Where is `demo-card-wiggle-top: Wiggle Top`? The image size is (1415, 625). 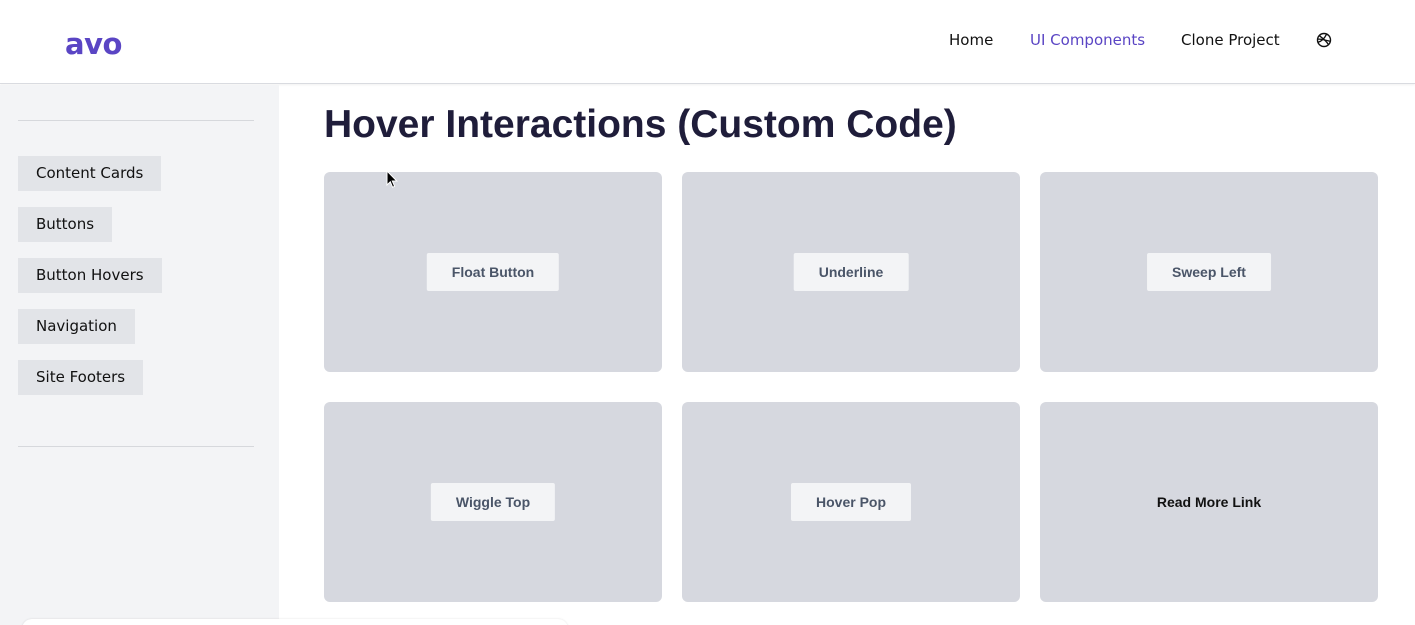 demo-card-wiggle-top: Wiggle Top is located at coordinates (493, 502).